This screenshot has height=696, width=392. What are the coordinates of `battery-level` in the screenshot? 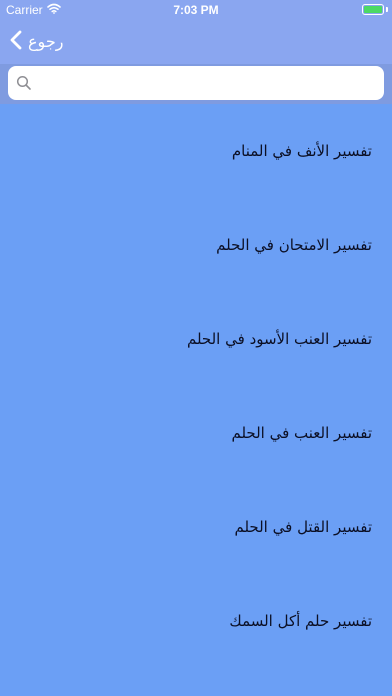 It's located at (373, 9).